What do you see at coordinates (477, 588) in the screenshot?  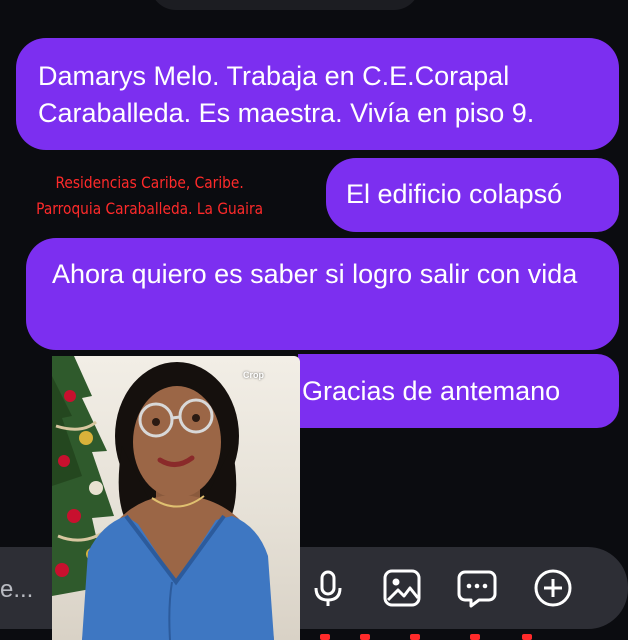 I see `sticker-icon` at bounding box center [477, 588].